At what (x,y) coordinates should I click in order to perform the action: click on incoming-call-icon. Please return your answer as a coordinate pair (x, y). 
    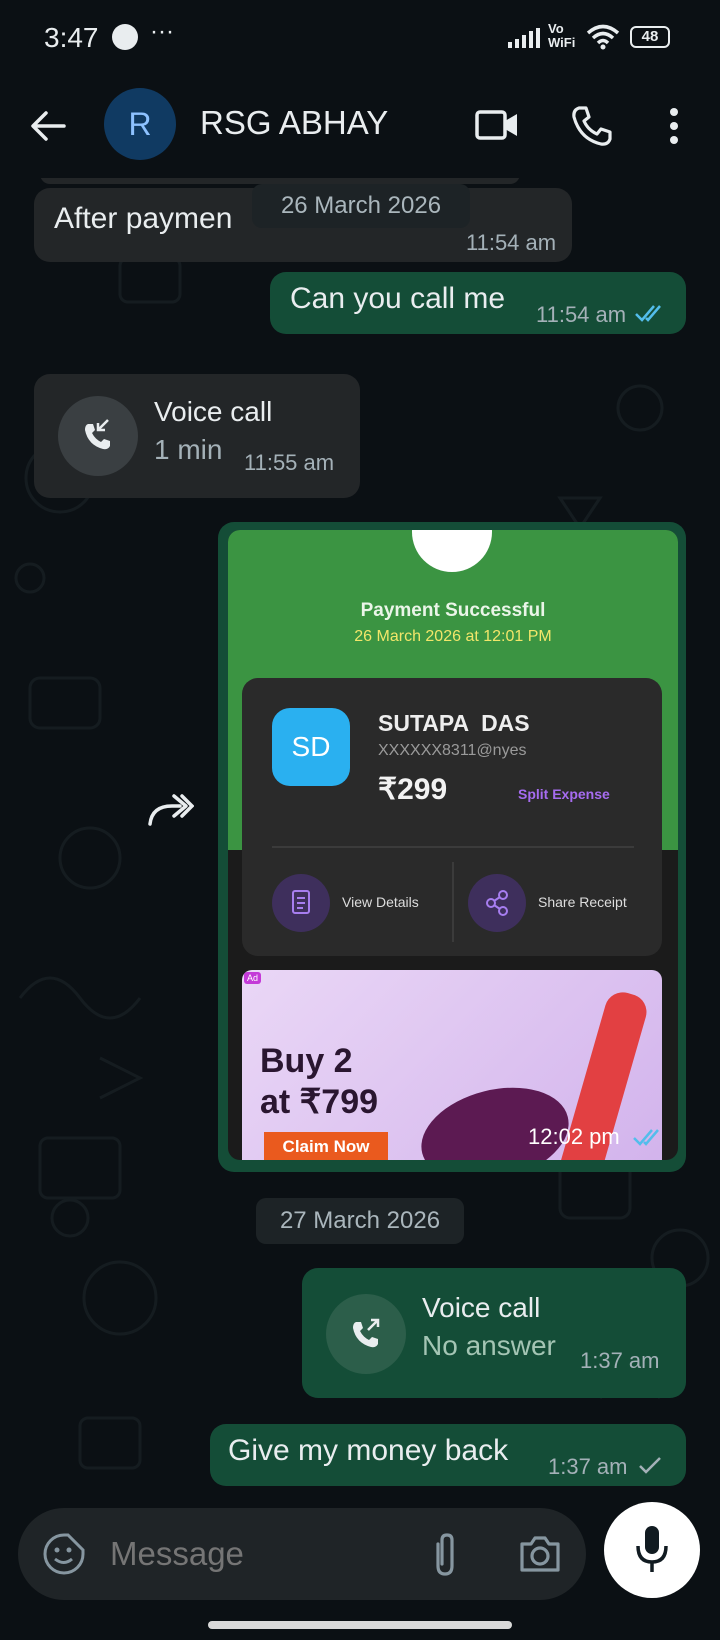
    Looking at the image, I should click on (97, 434).